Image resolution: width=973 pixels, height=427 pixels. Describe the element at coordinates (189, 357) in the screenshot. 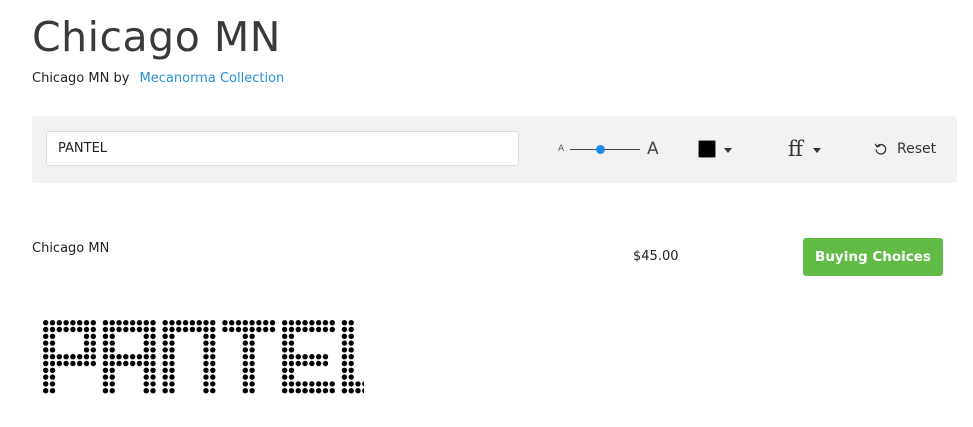

I see `sample-glyph-n` at that location.